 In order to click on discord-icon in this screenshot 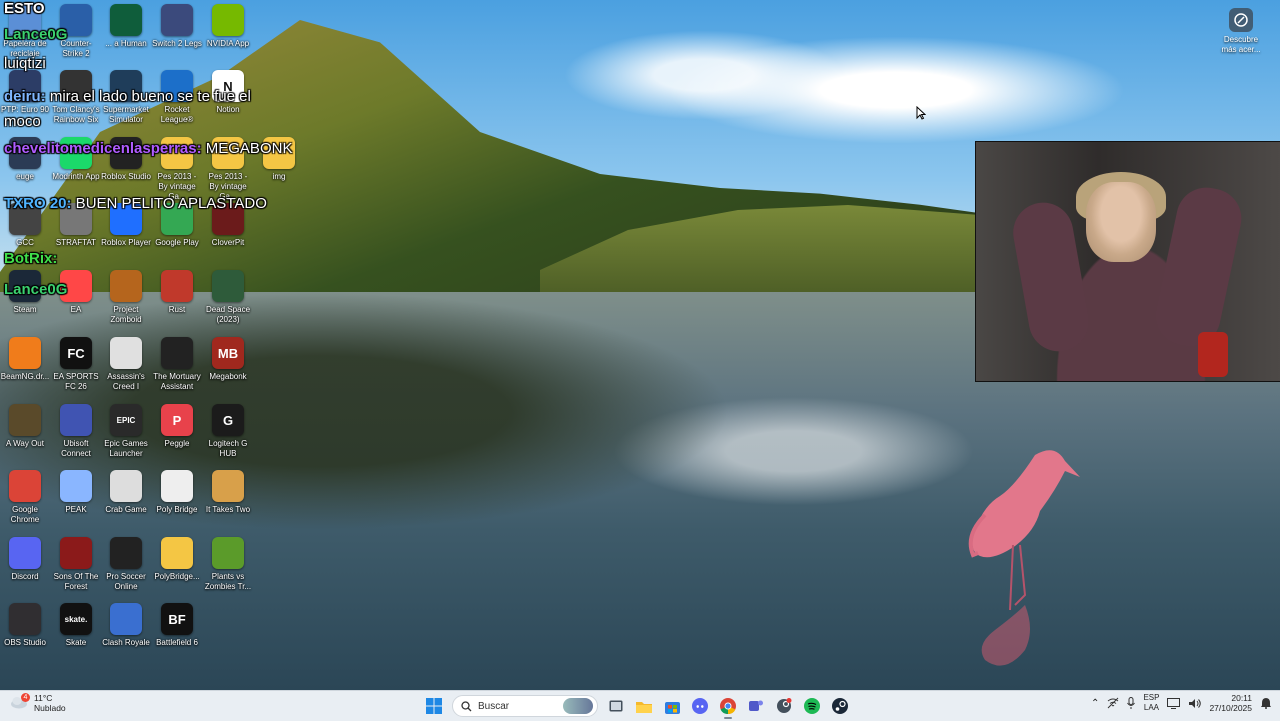, I will do `click(700, 706)`.